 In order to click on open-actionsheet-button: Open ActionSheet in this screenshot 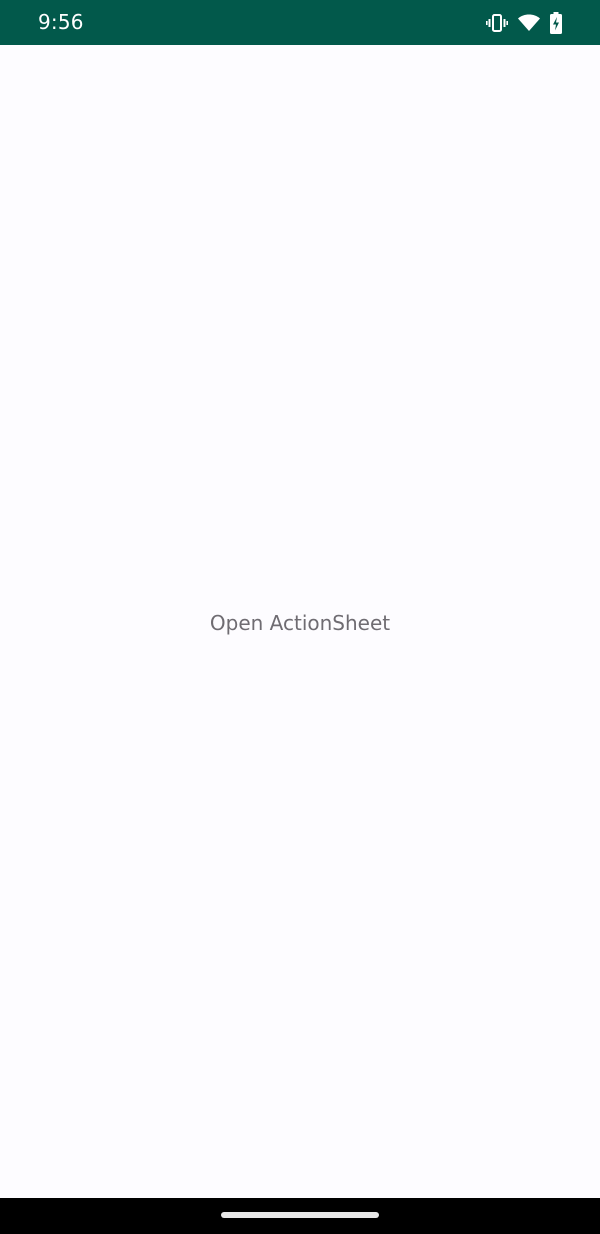, I will do `click(300, 623)`.